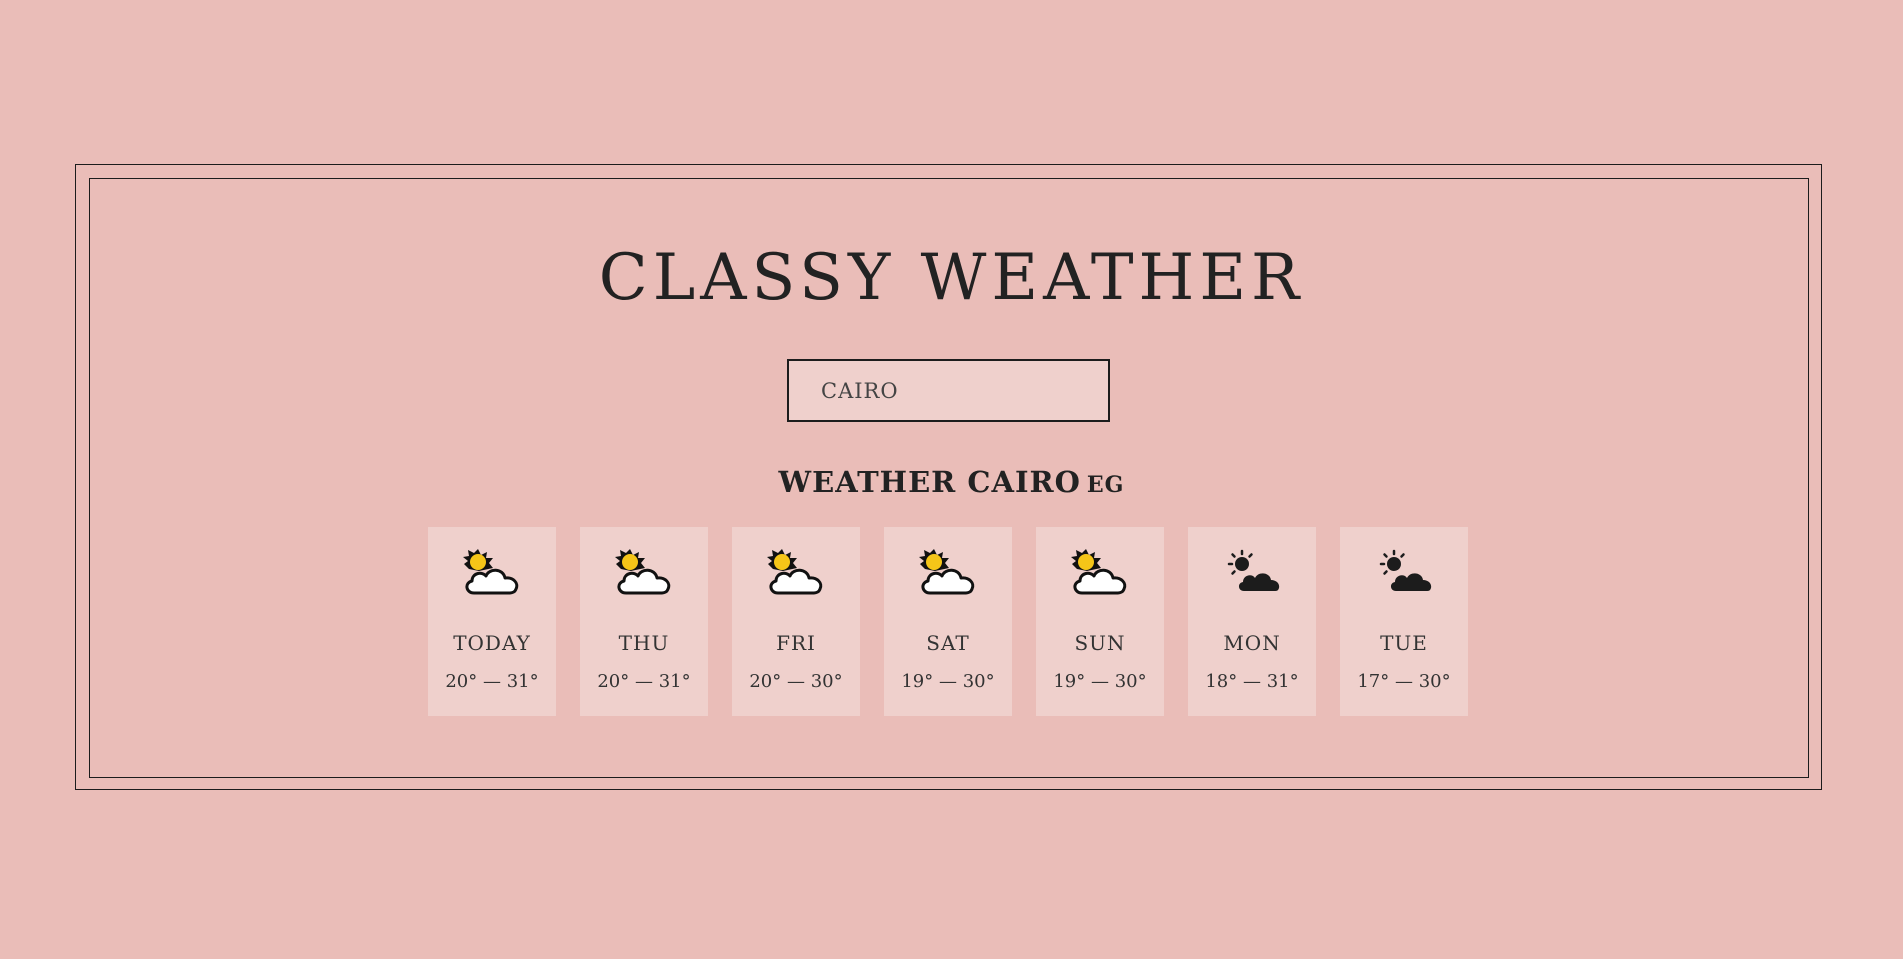 The height and width of the screenshot is (959, 1903). Describe the element at coordinates (796, 643) in the screenshot. I see `day-name: FRI` at that location.